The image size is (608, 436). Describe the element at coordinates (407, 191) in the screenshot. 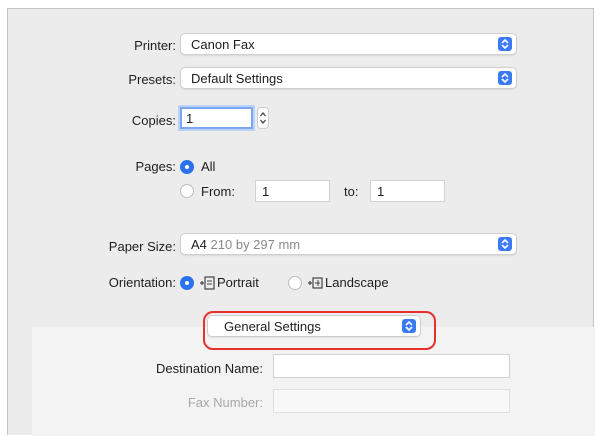

I see `pages-to-input: 1` at that location.